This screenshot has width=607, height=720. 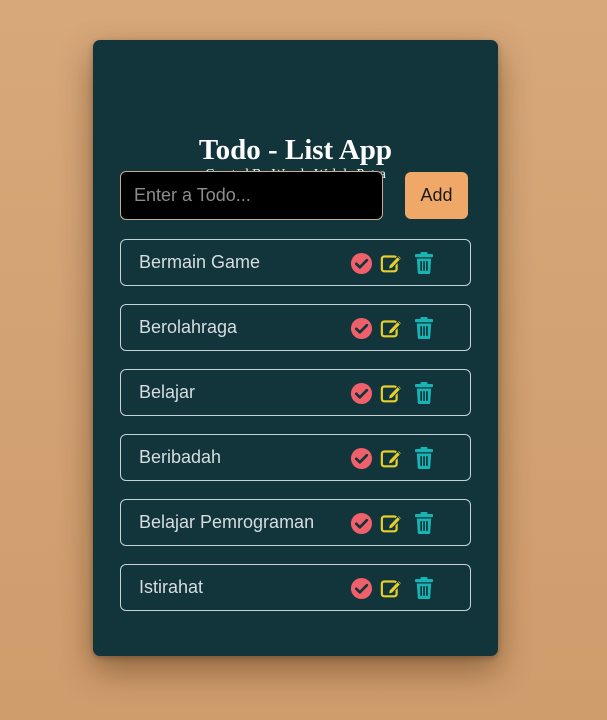 What do you see at coordinates (295, 262) in the screenshot?
I see `todo-item: Bermain Game` at bounding box center [295, 262].